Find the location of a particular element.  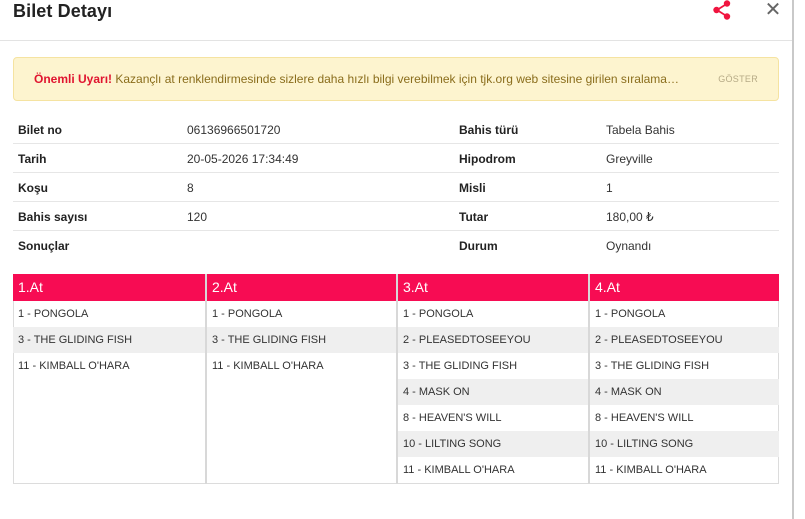

value-hippodrome: Greyville is located at coordinates (629, 159).